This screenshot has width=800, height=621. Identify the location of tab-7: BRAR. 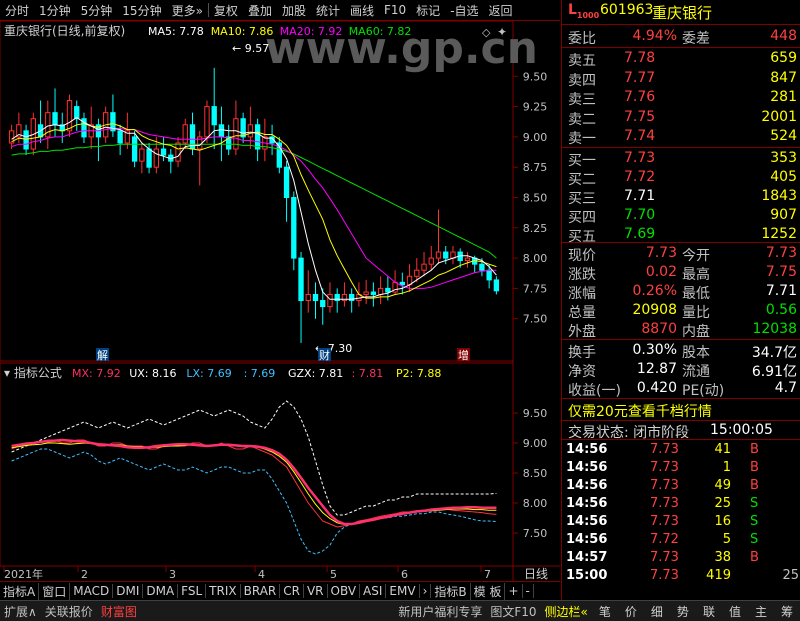
(261, 591).